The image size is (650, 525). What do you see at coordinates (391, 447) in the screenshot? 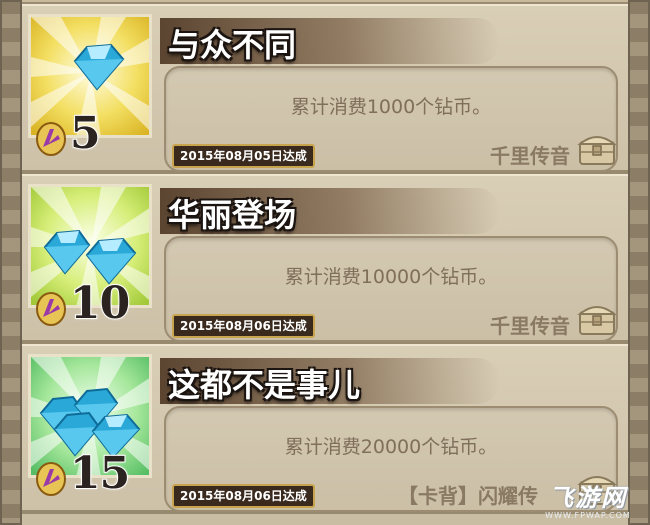
I see `achievement-description: 累计消费20000个钻币。` at bounding box center [391, 447].